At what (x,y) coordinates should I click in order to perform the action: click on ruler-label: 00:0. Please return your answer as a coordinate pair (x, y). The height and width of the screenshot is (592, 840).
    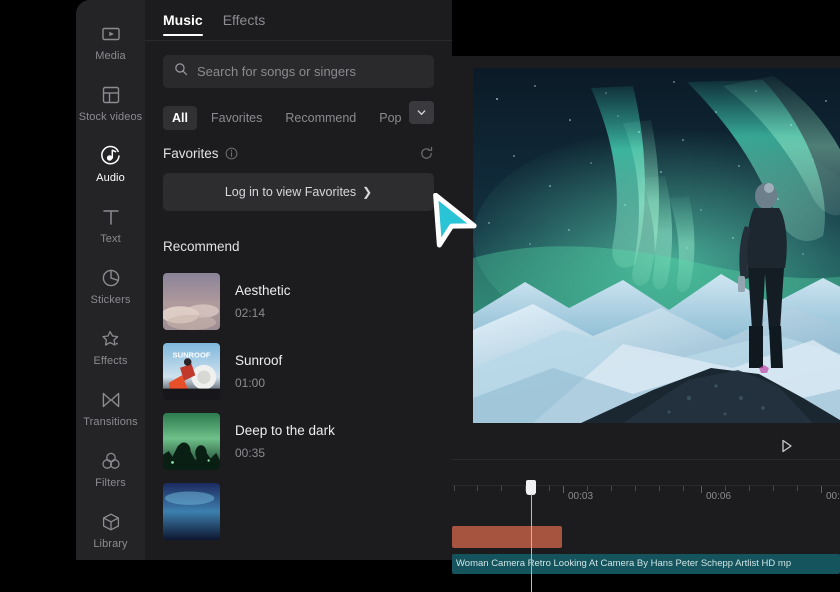
    Looking at the image, I should click on (833, 496).